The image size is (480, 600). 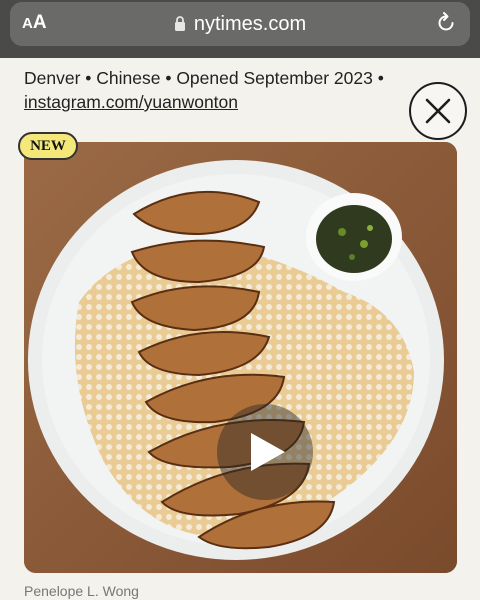 I want to click on photo-credit: Penelope L. Wong, so click(x=81, y=591).